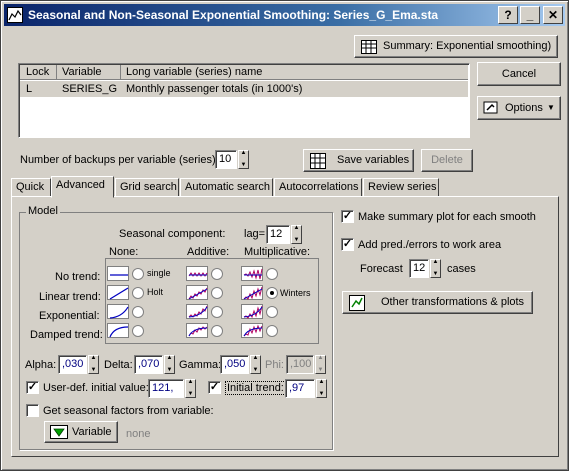 The image size is (569, 471). I want to click on options-button: Options ▼, so click(519, 108).